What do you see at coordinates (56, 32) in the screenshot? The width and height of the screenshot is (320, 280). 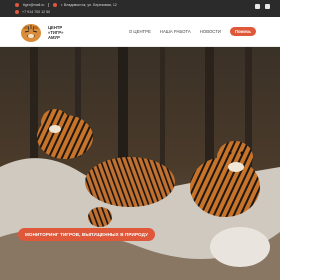 I see `logo-text: ЦЕНТР «ТИГР» АМУР` at bounding box center [56, 32].